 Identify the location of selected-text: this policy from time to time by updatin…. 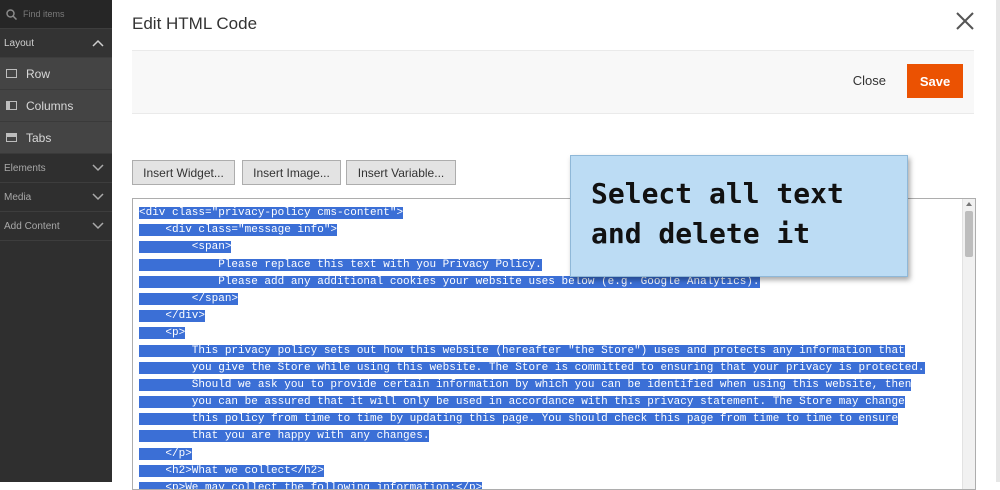
(519, 419).